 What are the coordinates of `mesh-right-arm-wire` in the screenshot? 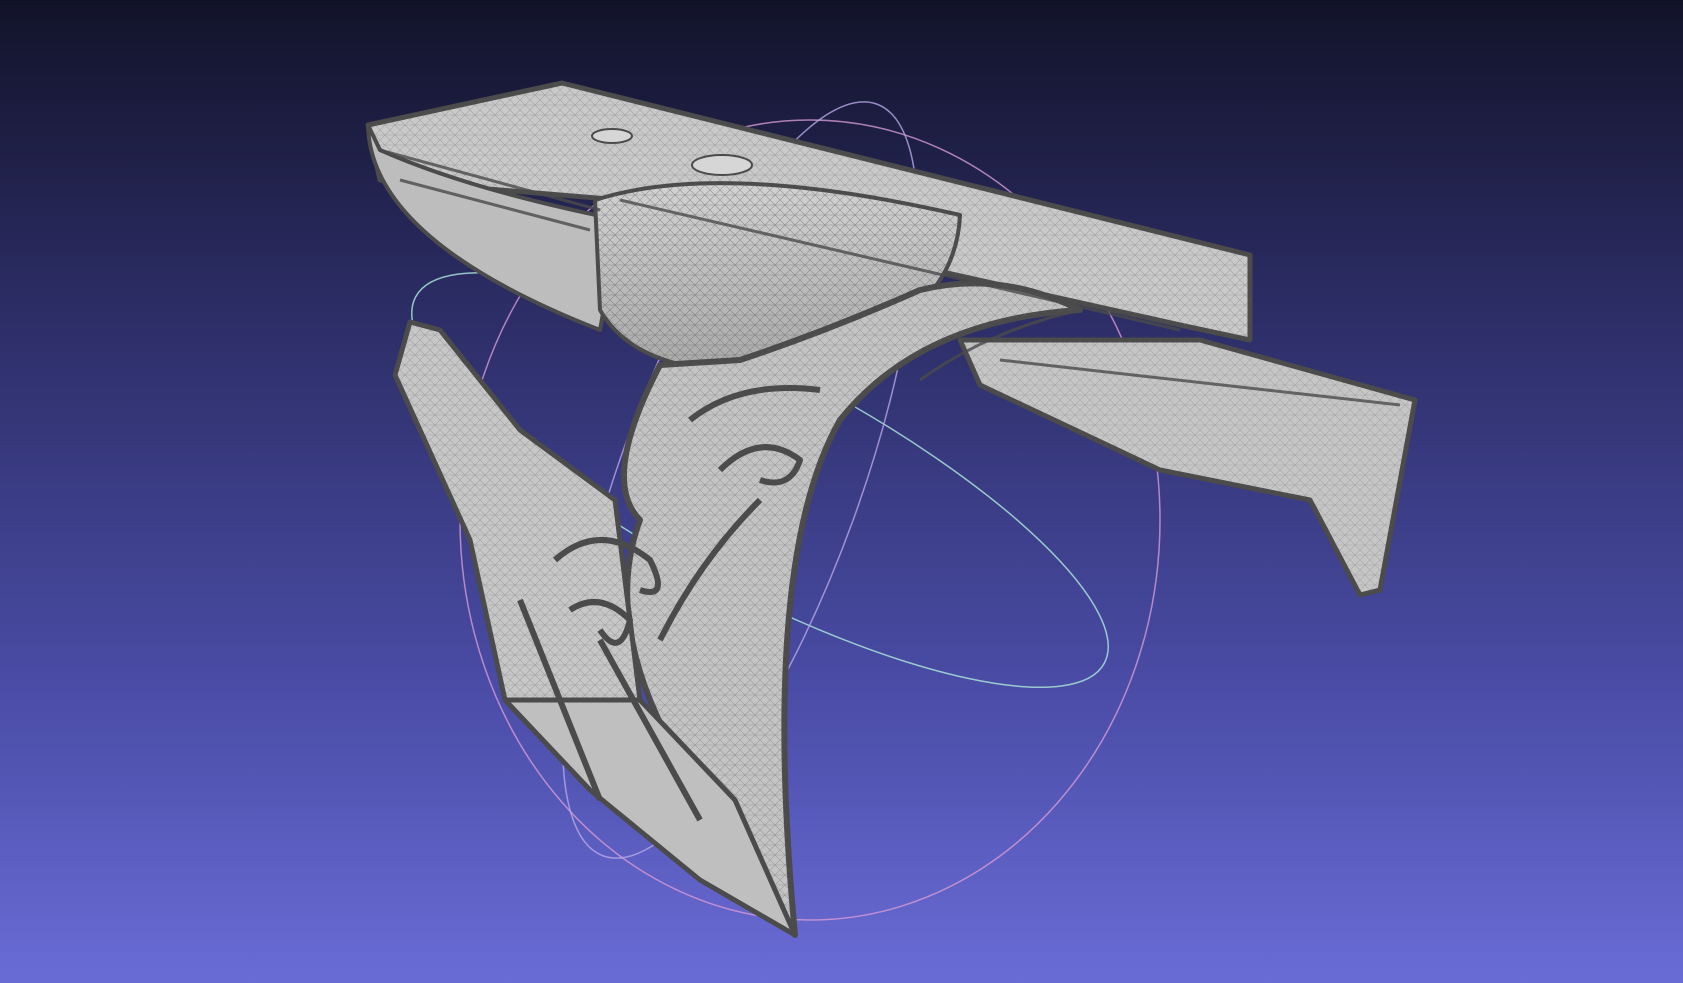 It's located at (1187, 467).